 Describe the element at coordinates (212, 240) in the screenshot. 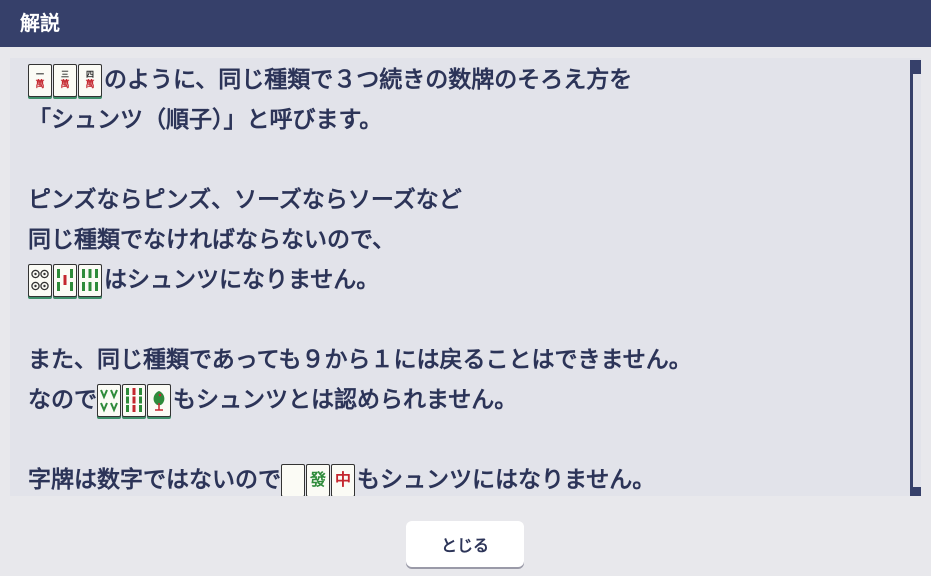

I see `text-line: 同じ種類でなければならないので、` at that location.